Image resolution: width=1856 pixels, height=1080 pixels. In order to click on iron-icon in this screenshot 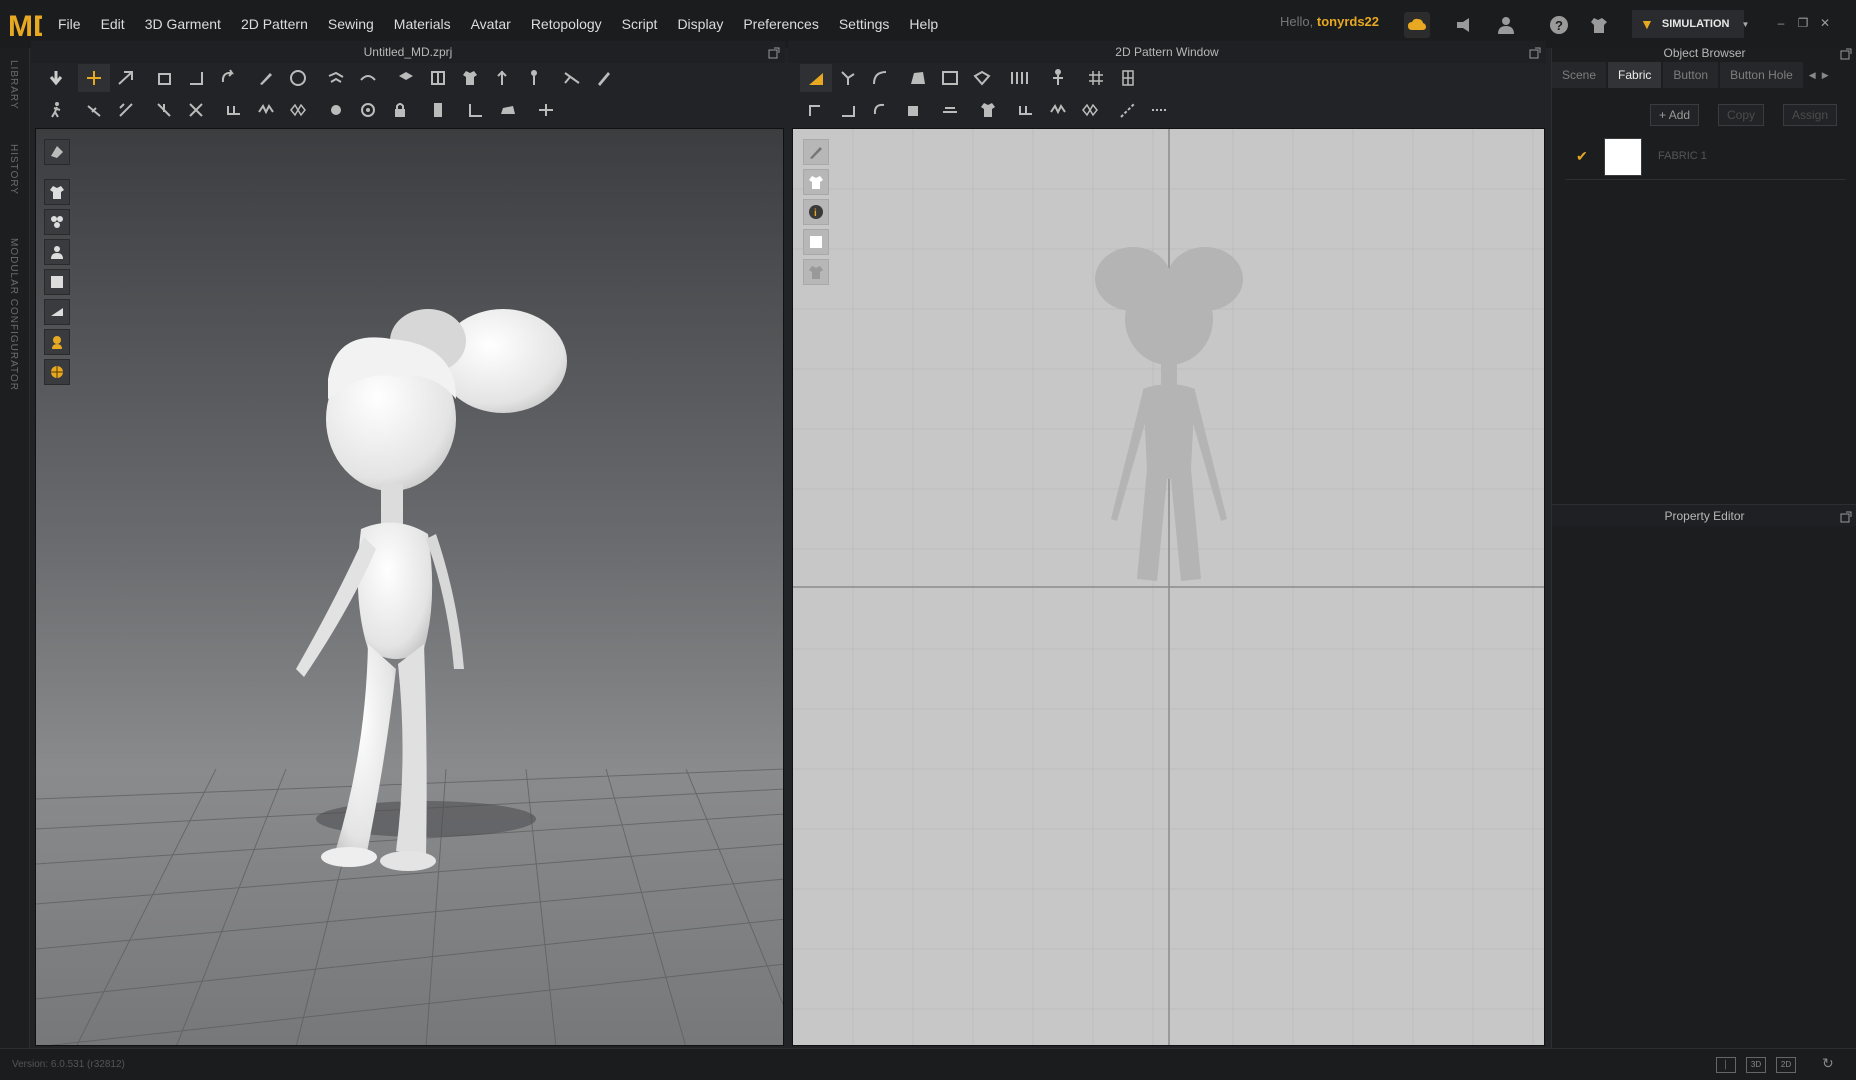, I will do `click(508, 110)`.